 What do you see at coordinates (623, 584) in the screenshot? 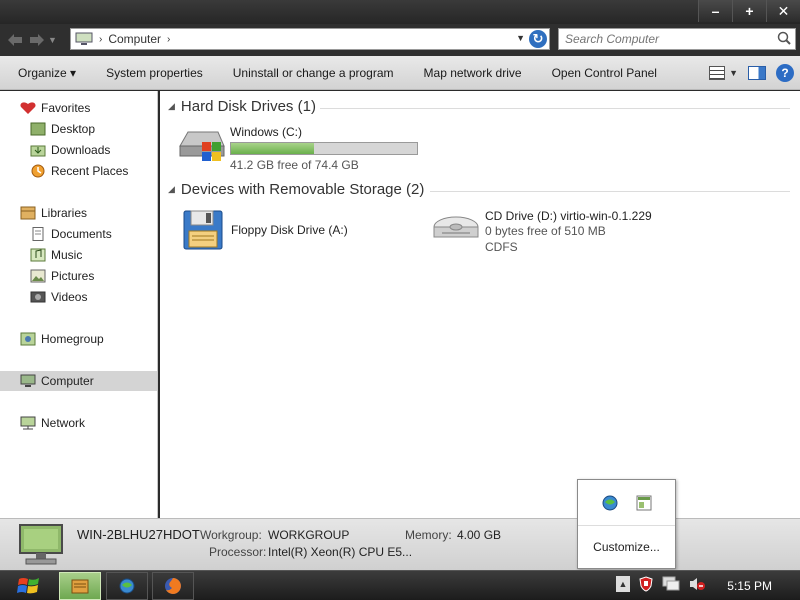
I see `show-hidden-icons-button: ▲` at bounding box center [623, 584].